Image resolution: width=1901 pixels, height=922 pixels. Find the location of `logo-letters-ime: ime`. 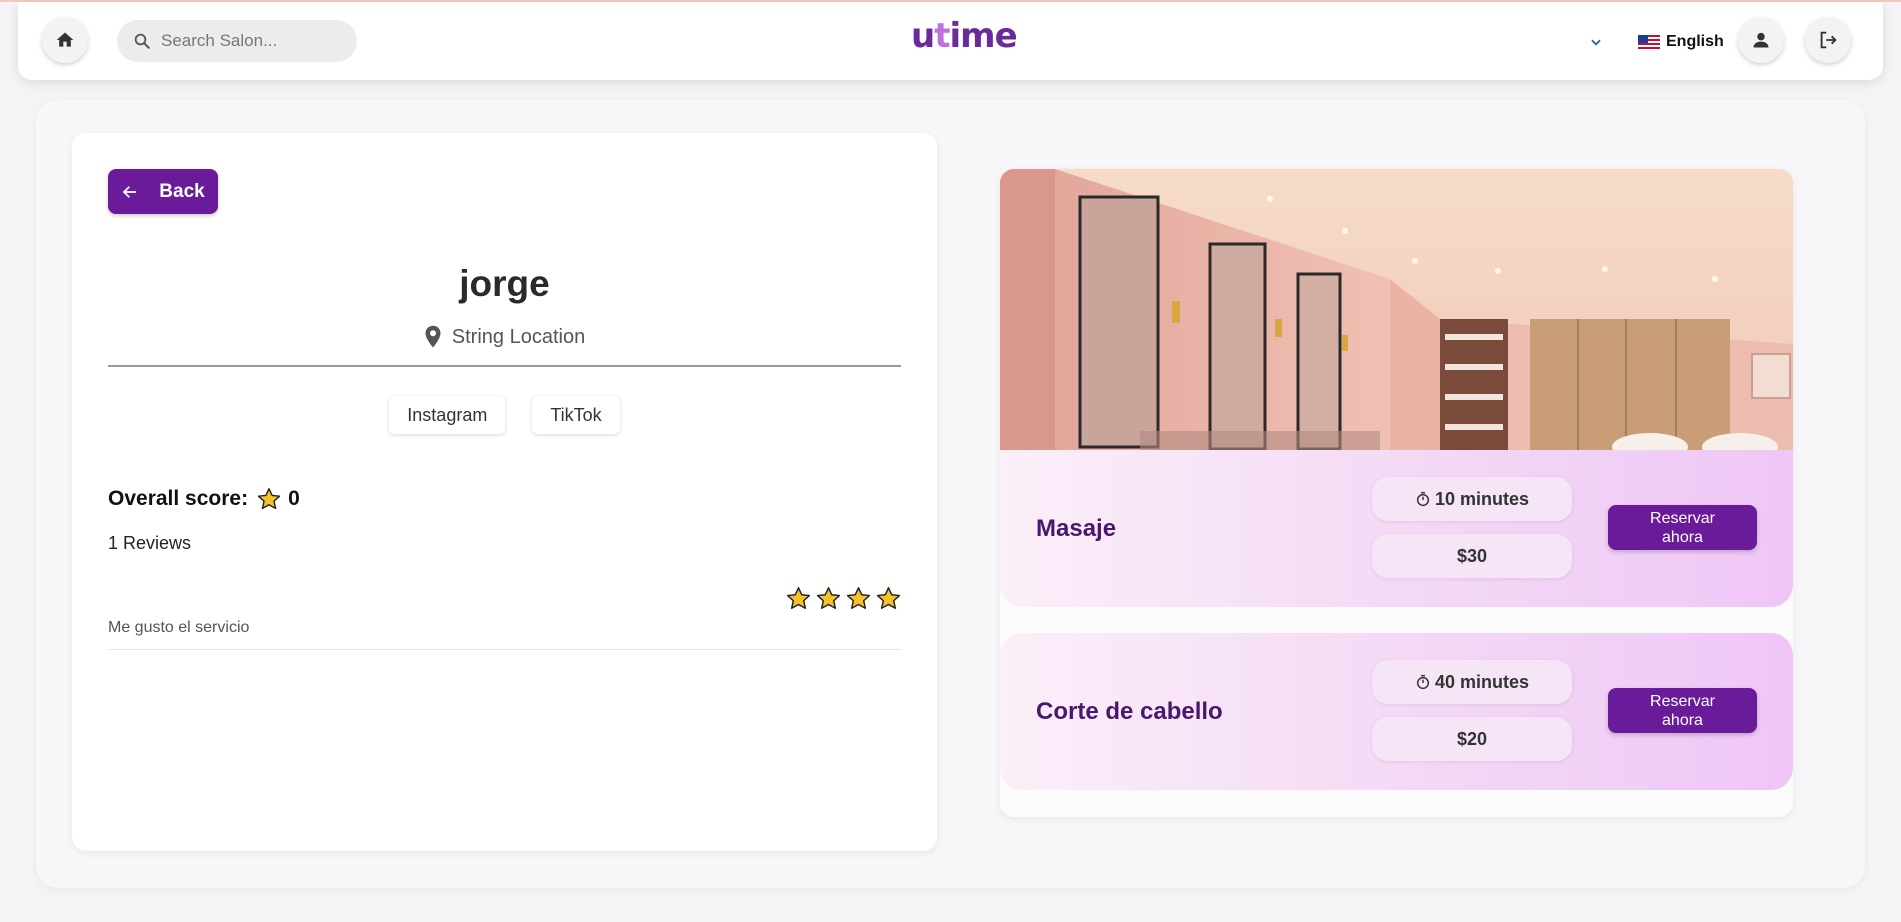

logo-letters-ime: ime is located at coordinates (983, 36).